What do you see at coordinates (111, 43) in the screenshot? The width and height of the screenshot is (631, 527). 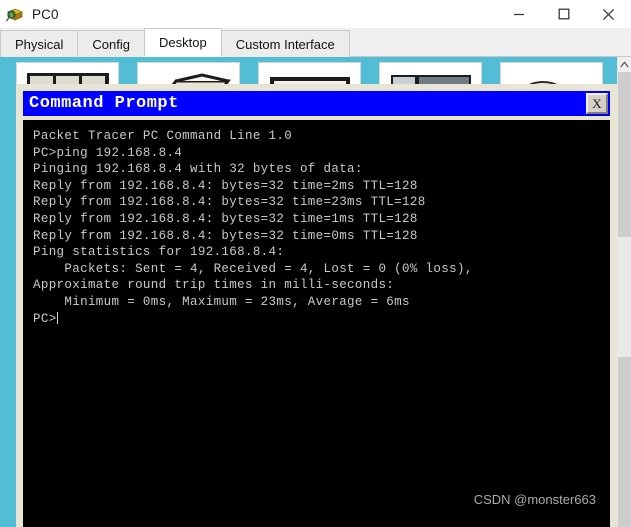 I see `tab-config: Config` at bounding box center [111, 43].